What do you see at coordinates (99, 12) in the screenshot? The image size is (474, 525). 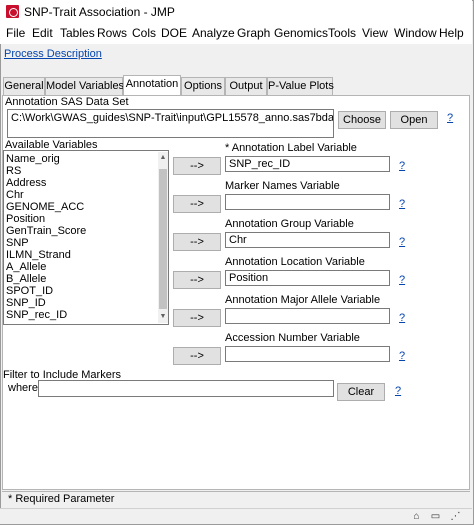 I see `window-title: SNP-Trait Association - JMP` at bounding box center [99, 12].